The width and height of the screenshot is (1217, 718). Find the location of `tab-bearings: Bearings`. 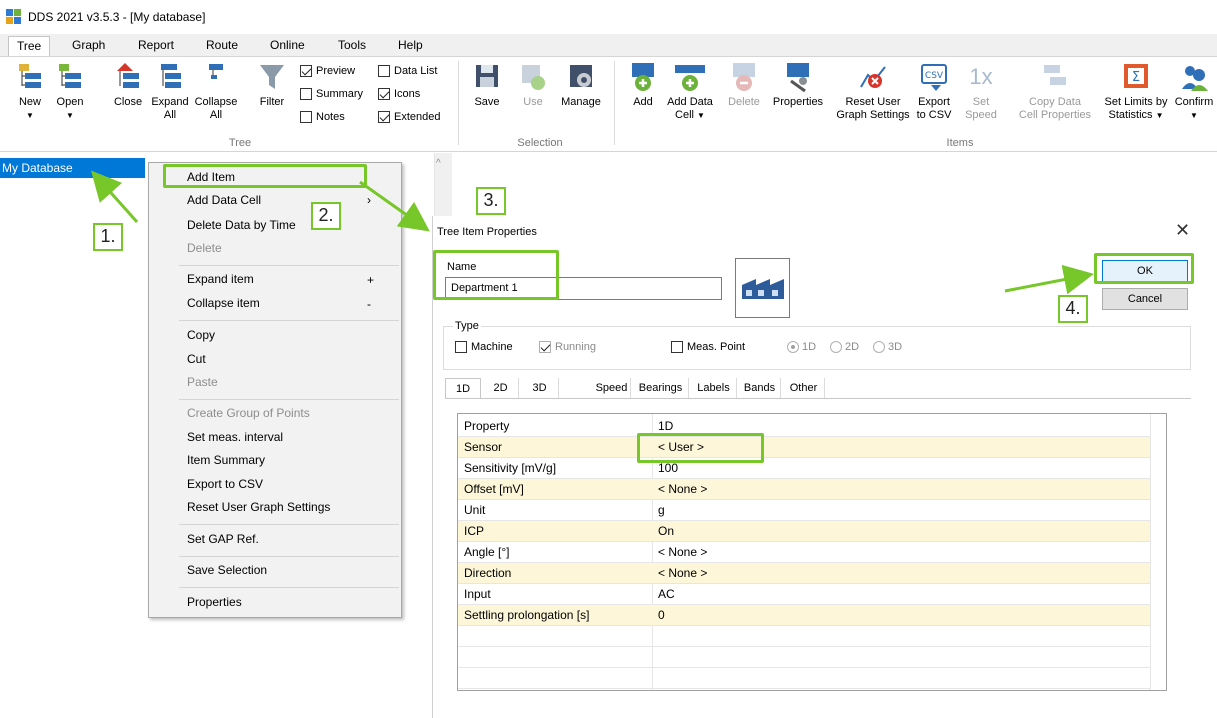

tab-bearings: Bearings is located at coordinates (661, 388).